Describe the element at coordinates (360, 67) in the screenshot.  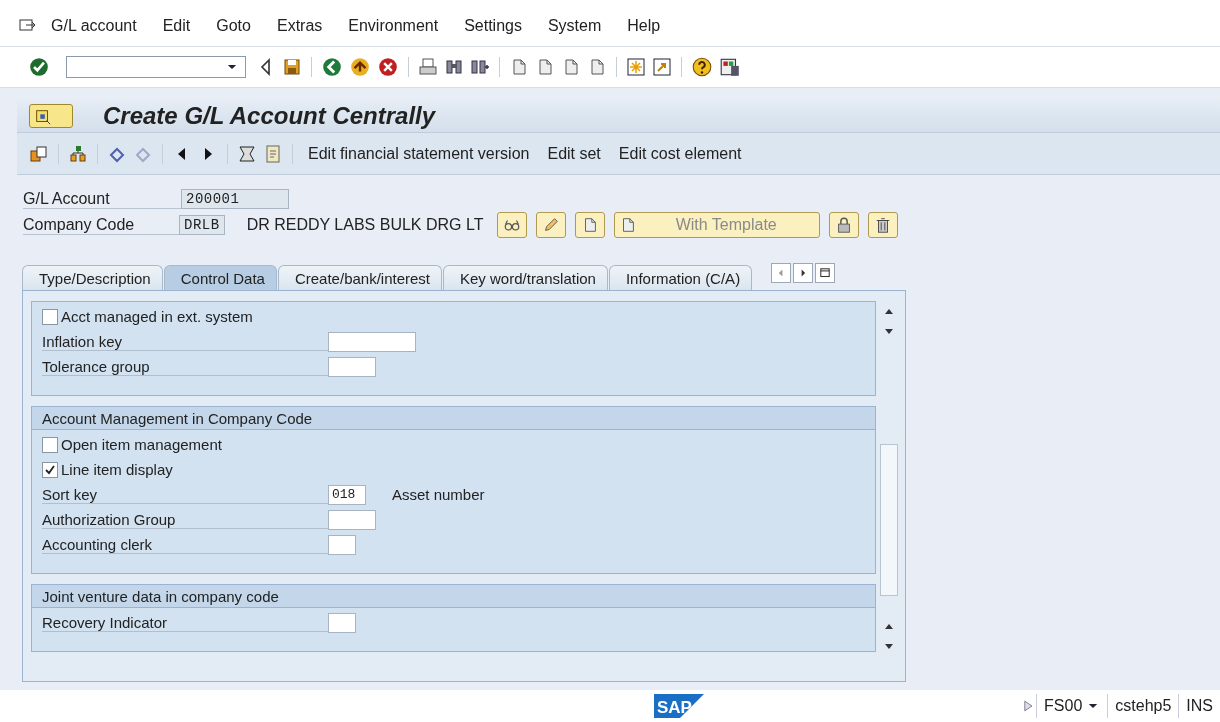
I see `exit-icon` at that location.